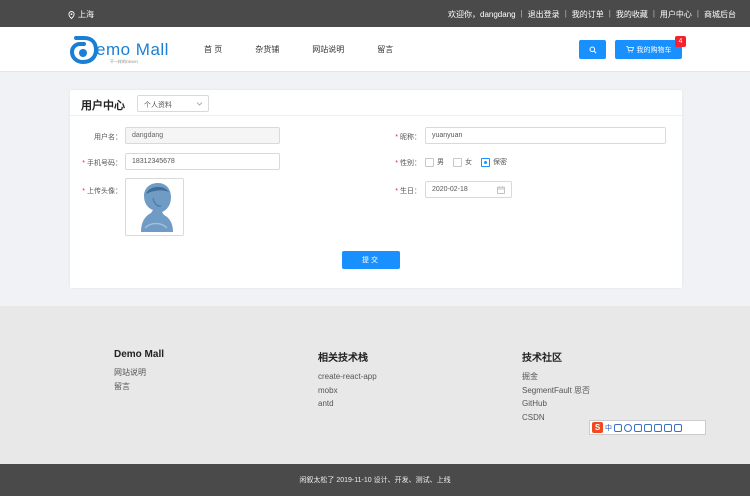 Image resolution: width=750 pixels, height=496 pixels. I want to click on nav-message: 留言, so click(385, 49).